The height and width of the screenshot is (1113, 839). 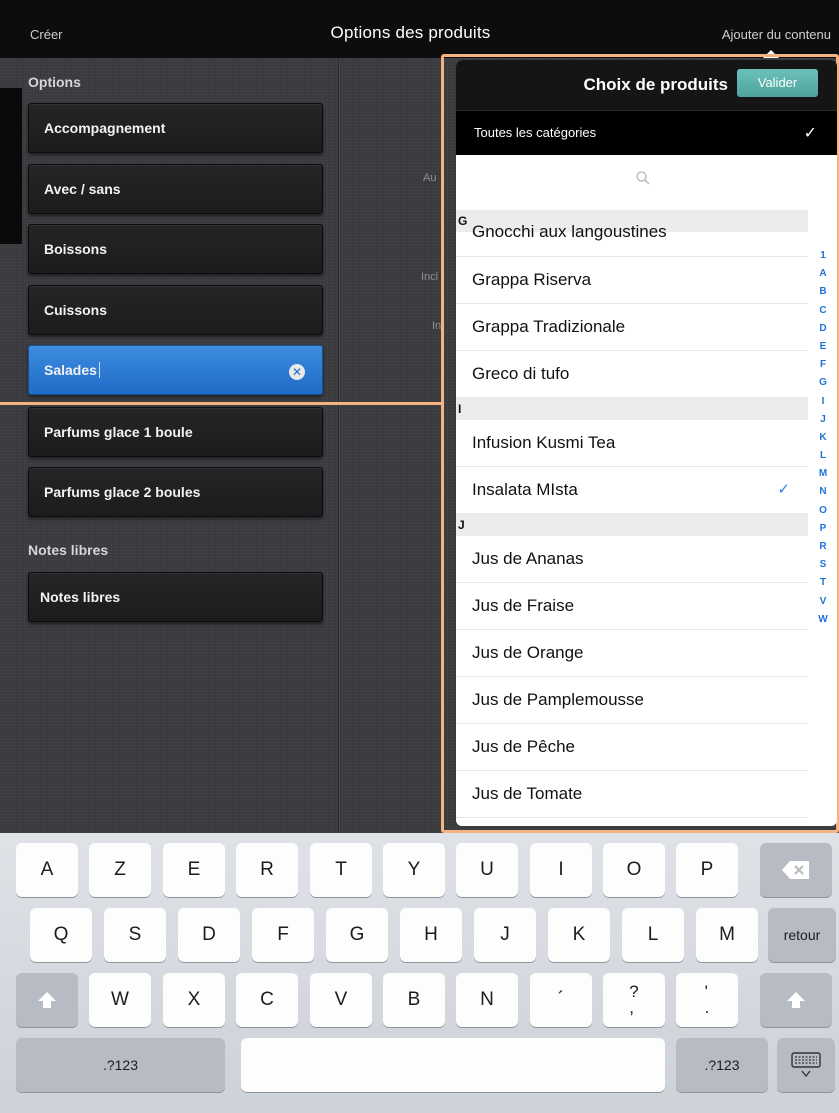 What do you see at coordinates (823, 459) in the screenshot?
I see `index-letter: L` at bounding box center [823, 459].